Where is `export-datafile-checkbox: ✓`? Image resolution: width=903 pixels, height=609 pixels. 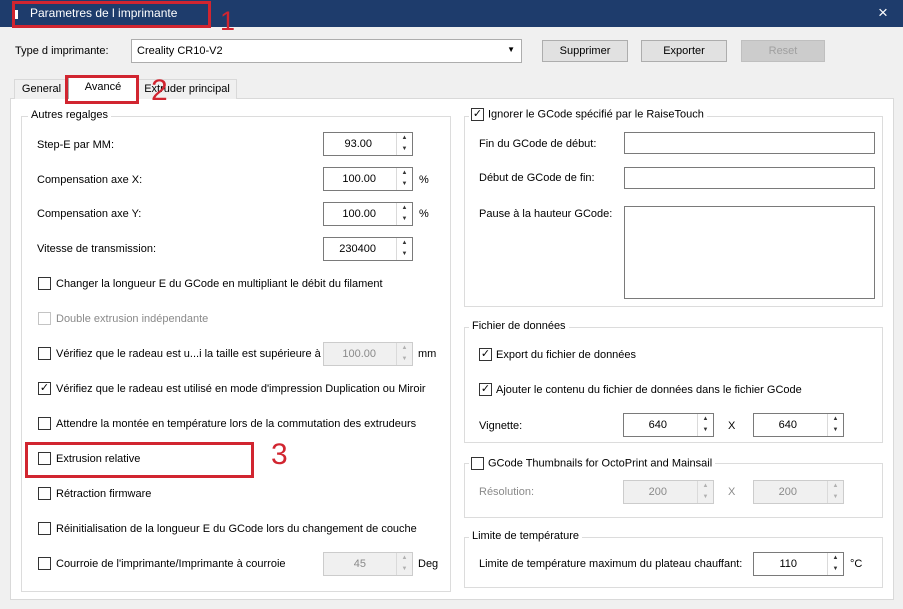
export-datafile-checkbox: ✓ is located at coordinates (485, 354).